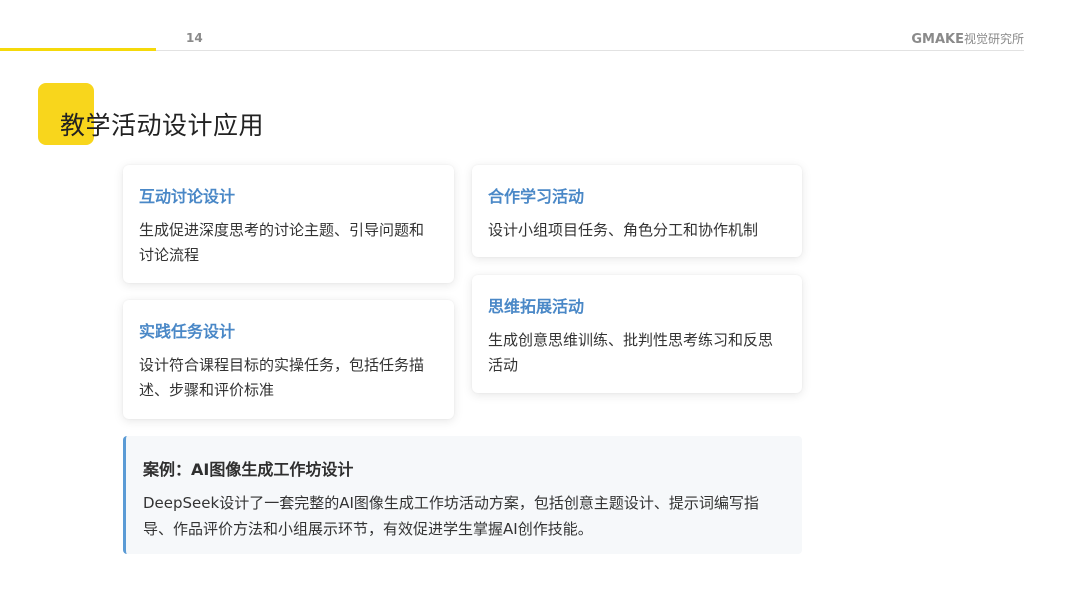 The height and width of the screenshot is (605, 1080). Describe the element at coordinates (623, 230) in the screenshot. I see `card-description: 设计小组项目任务、角色分工和协作机制` at that location.